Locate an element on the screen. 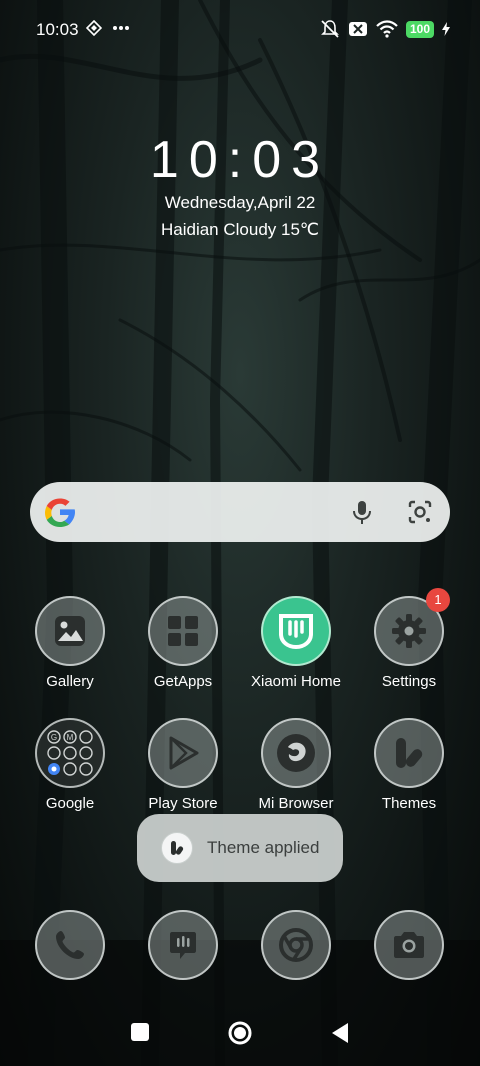  charging-icon is located at coordinates (446, 29).